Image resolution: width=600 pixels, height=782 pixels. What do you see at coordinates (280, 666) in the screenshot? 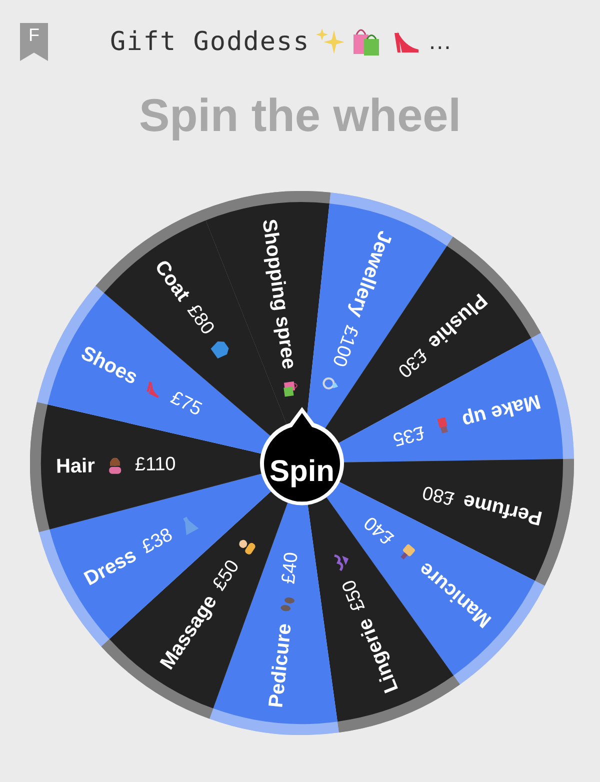
I see `segment-label: Pedicure` at bounding box center [280, 666].